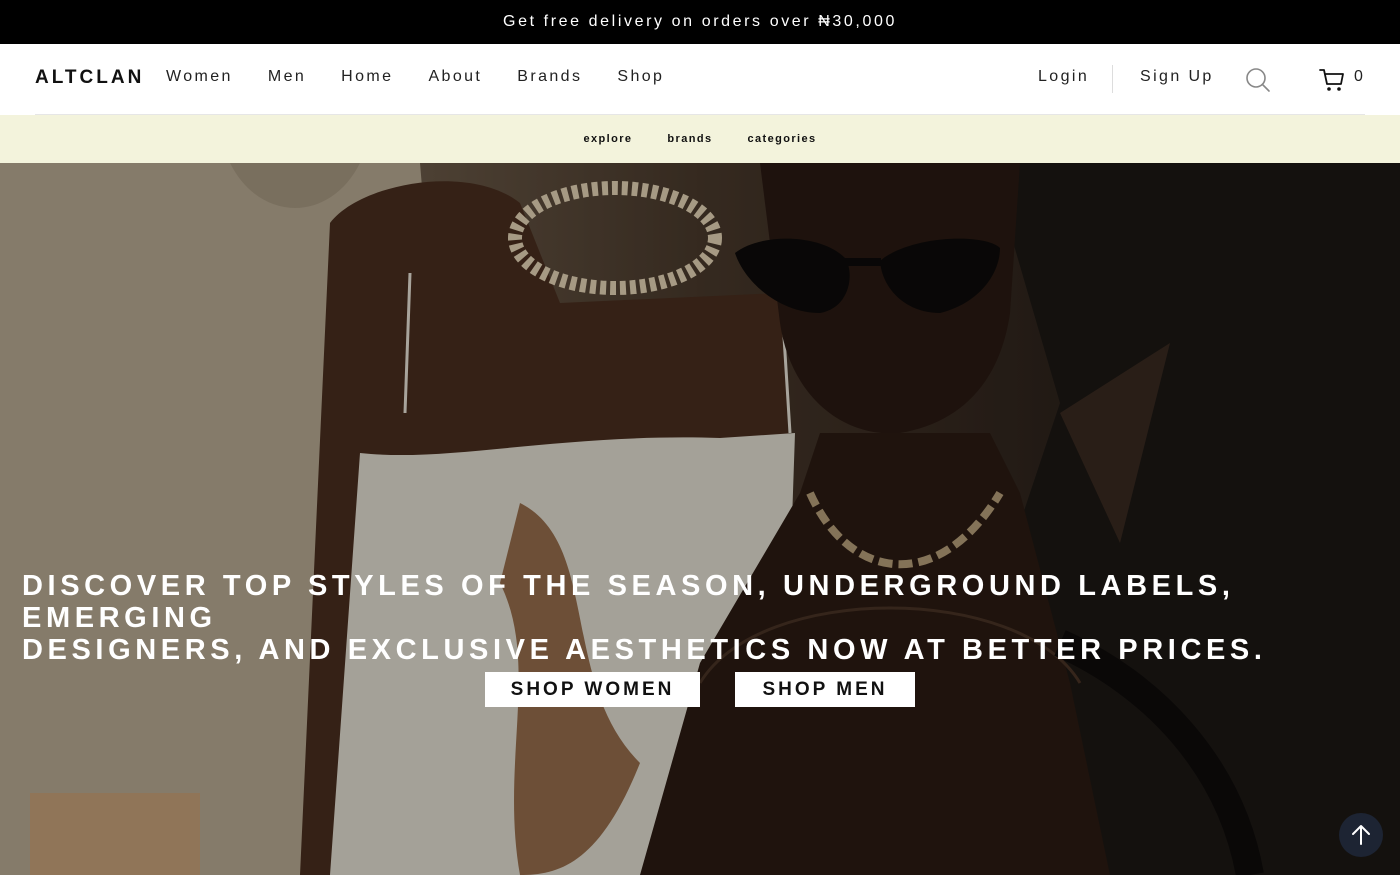 The height and width of the screenshot is (875, 1400). What do you see at coordinates (592, 689) in the screenshot?
I see `shop-women-button: SHOP WOMEN` at bounding box center [592, 689].